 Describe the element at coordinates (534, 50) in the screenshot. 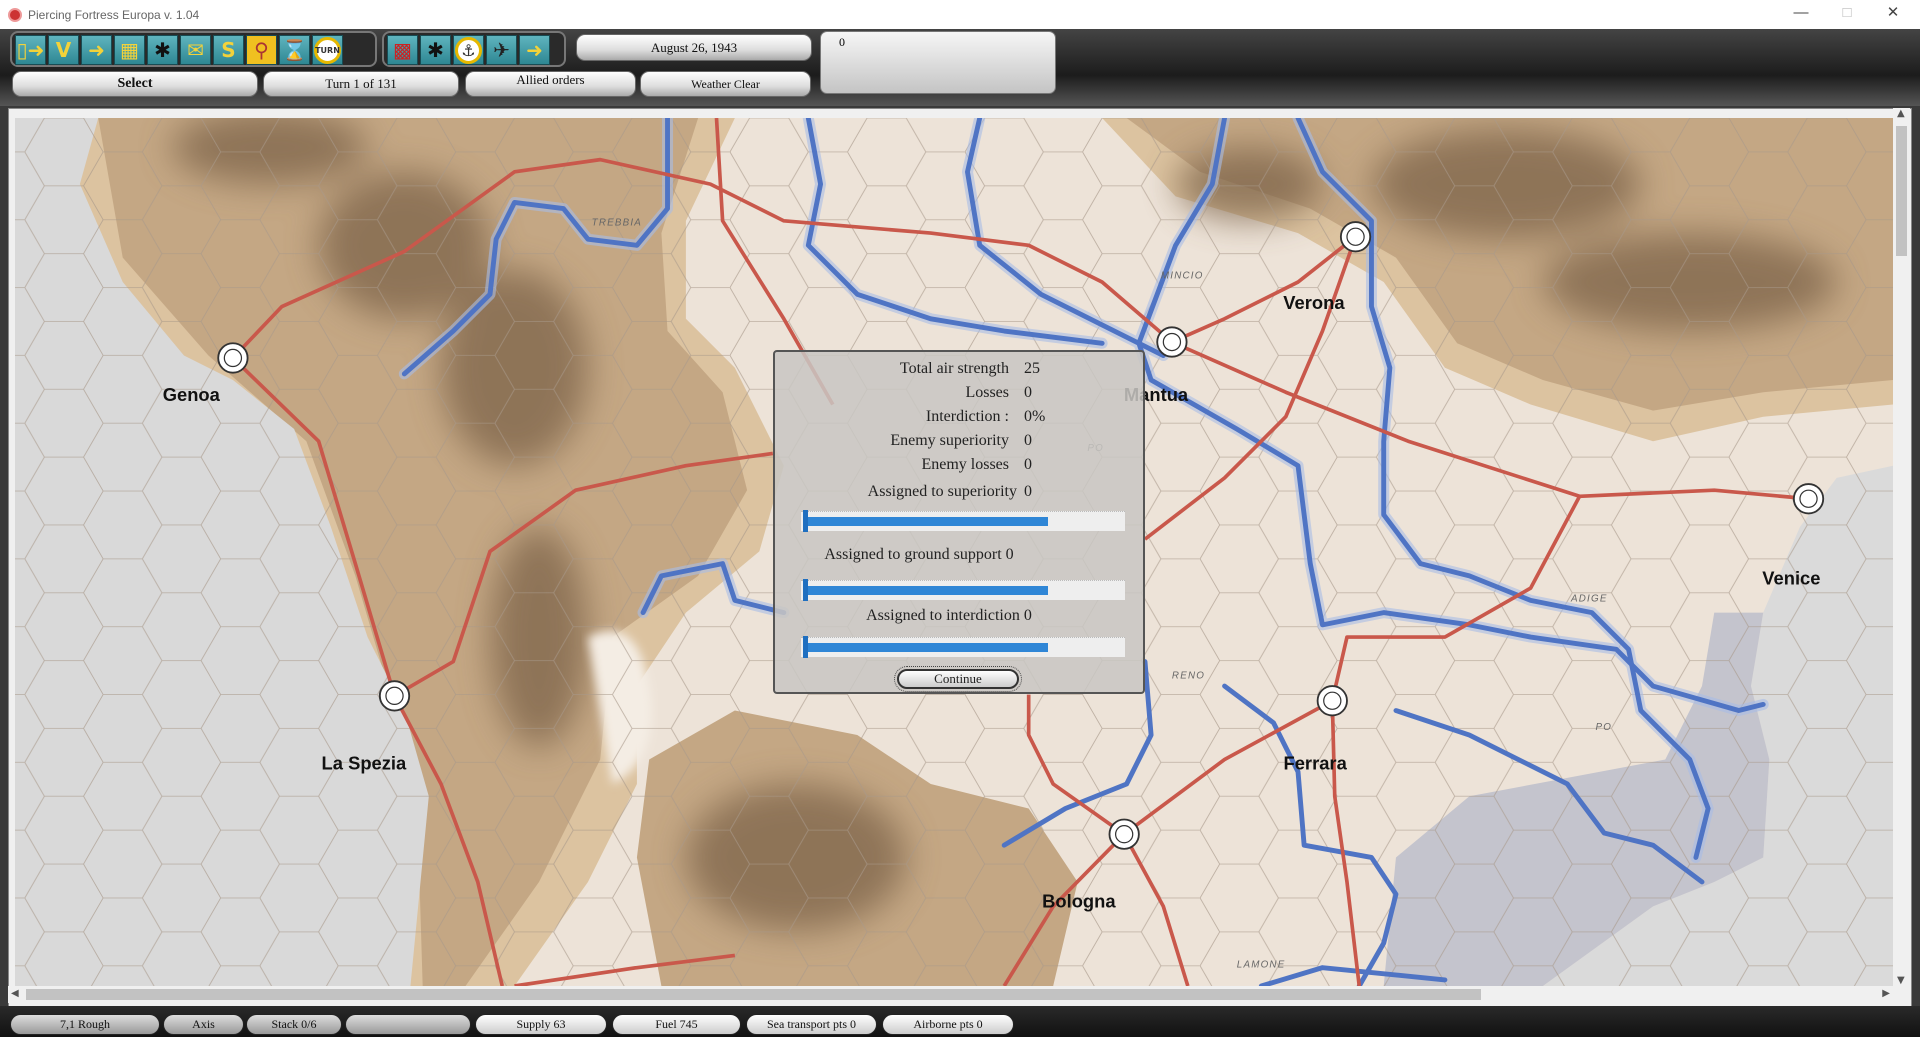

I see `arrow-right-icon: ➜` at that location.